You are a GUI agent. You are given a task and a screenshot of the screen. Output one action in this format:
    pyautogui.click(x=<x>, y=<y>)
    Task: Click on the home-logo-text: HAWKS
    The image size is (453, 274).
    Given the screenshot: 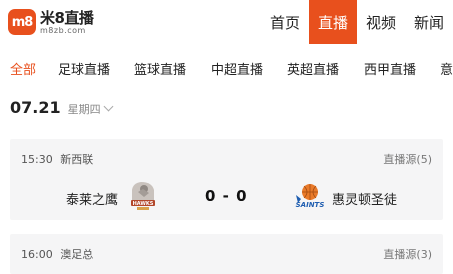 What is the action you would take?
    pyautogui.click(x=143, y=204)
    